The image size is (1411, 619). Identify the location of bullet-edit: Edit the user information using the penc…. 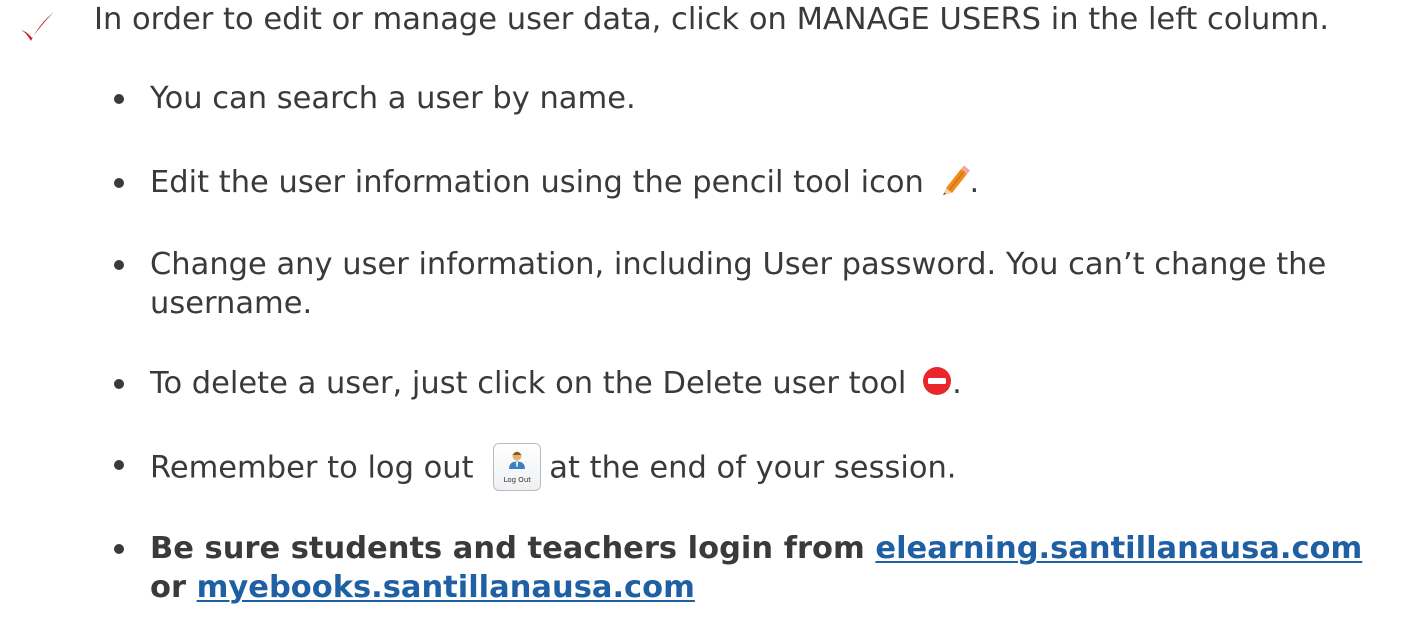
(757, 182).